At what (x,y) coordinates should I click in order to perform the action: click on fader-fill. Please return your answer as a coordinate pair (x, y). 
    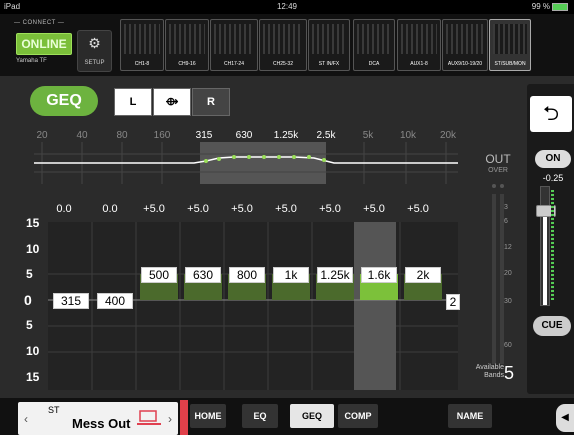
    Looking at the image, I should click on (545, 256).